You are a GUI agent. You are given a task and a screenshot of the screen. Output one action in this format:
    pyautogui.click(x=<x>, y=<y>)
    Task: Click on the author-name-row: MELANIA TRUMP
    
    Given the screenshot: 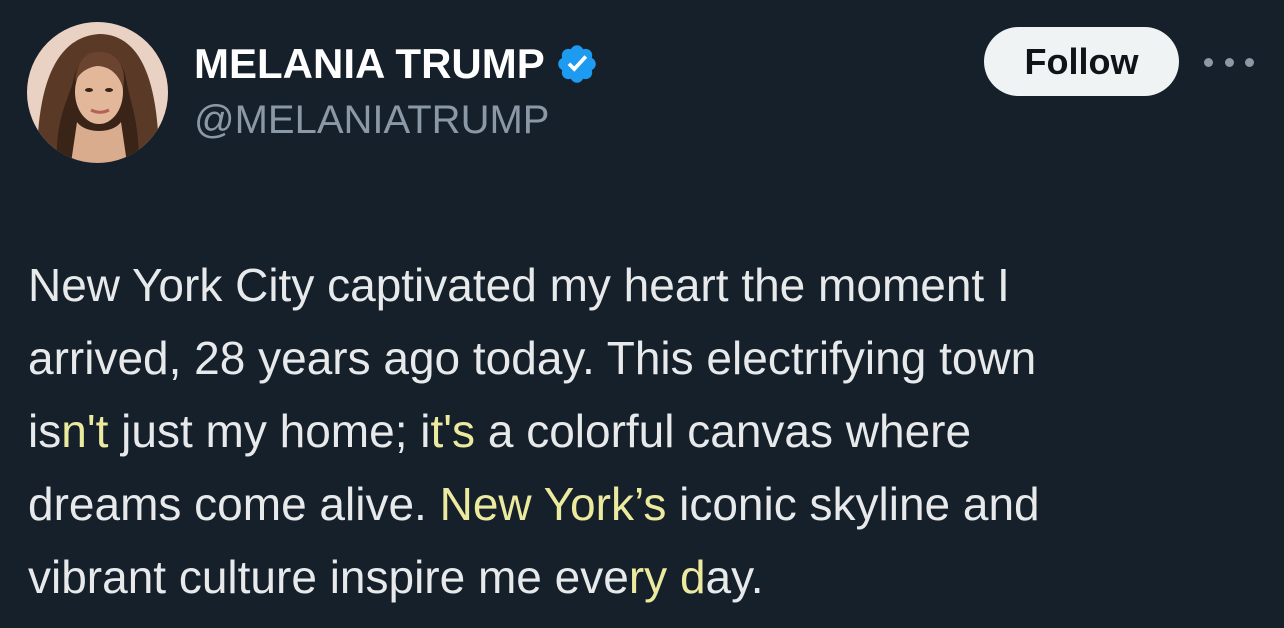 What is the action you would take?
    pyautogui.click(x=396, y=64)
    